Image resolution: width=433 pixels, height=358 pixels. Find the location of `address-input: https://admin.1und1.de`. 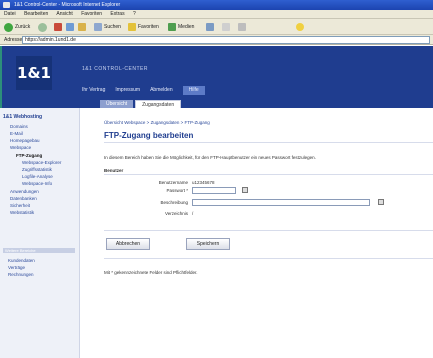

address-input: https://admin.1und1.de is located at coordinates (226, 40).